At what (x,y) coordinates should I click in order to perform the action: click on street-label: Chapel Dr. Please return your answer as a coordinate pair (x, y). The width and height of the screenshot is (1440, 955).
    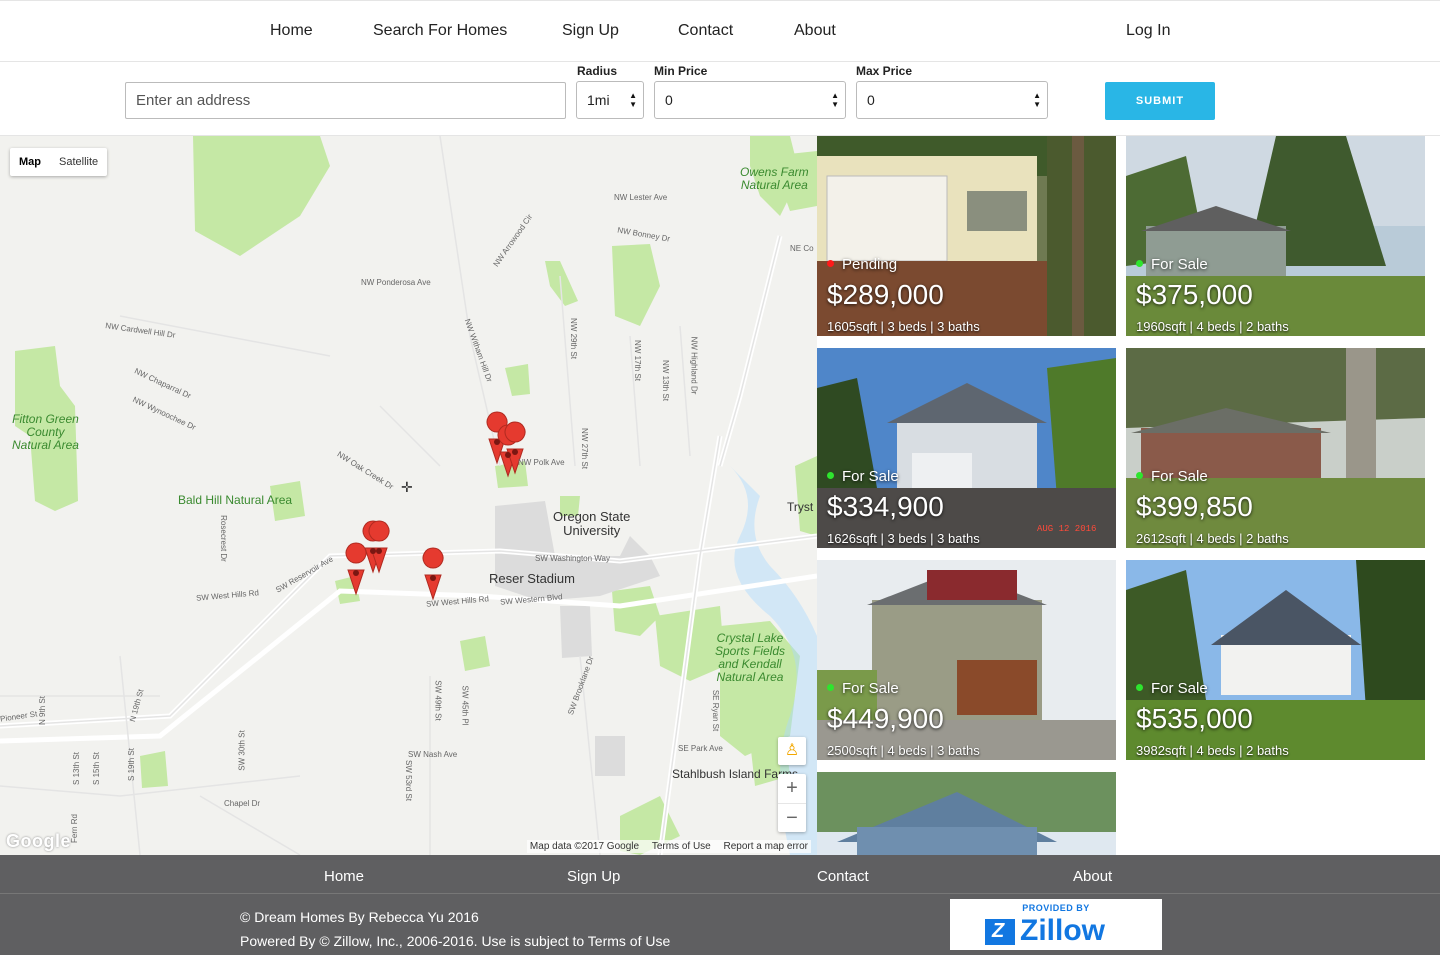
    Looking at the image, I should click on (242, 803).